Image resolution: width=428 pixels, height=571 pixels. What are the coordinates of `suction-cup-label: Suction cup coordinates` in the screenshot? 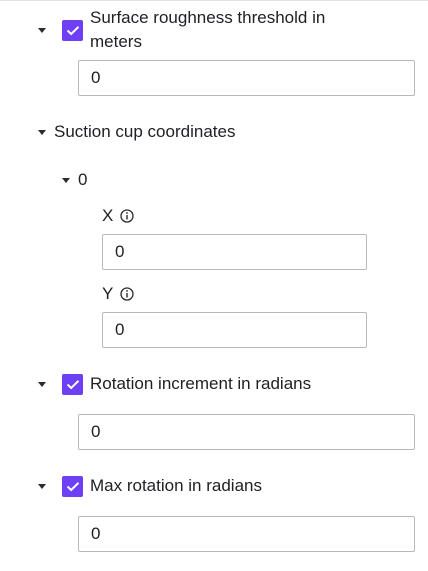 It's located at (145, 131).